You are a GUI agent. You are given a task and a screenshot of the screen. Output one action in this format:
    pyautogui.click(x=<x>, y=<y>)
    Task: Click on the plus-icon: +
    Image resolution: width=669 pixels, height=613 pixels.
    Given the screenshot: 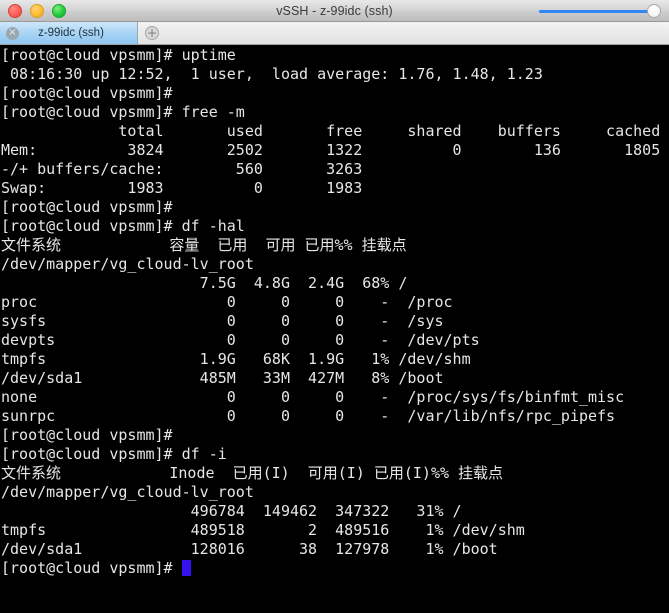 What is the action you would take?
    pyautogui.click(x=152, y=33)
    